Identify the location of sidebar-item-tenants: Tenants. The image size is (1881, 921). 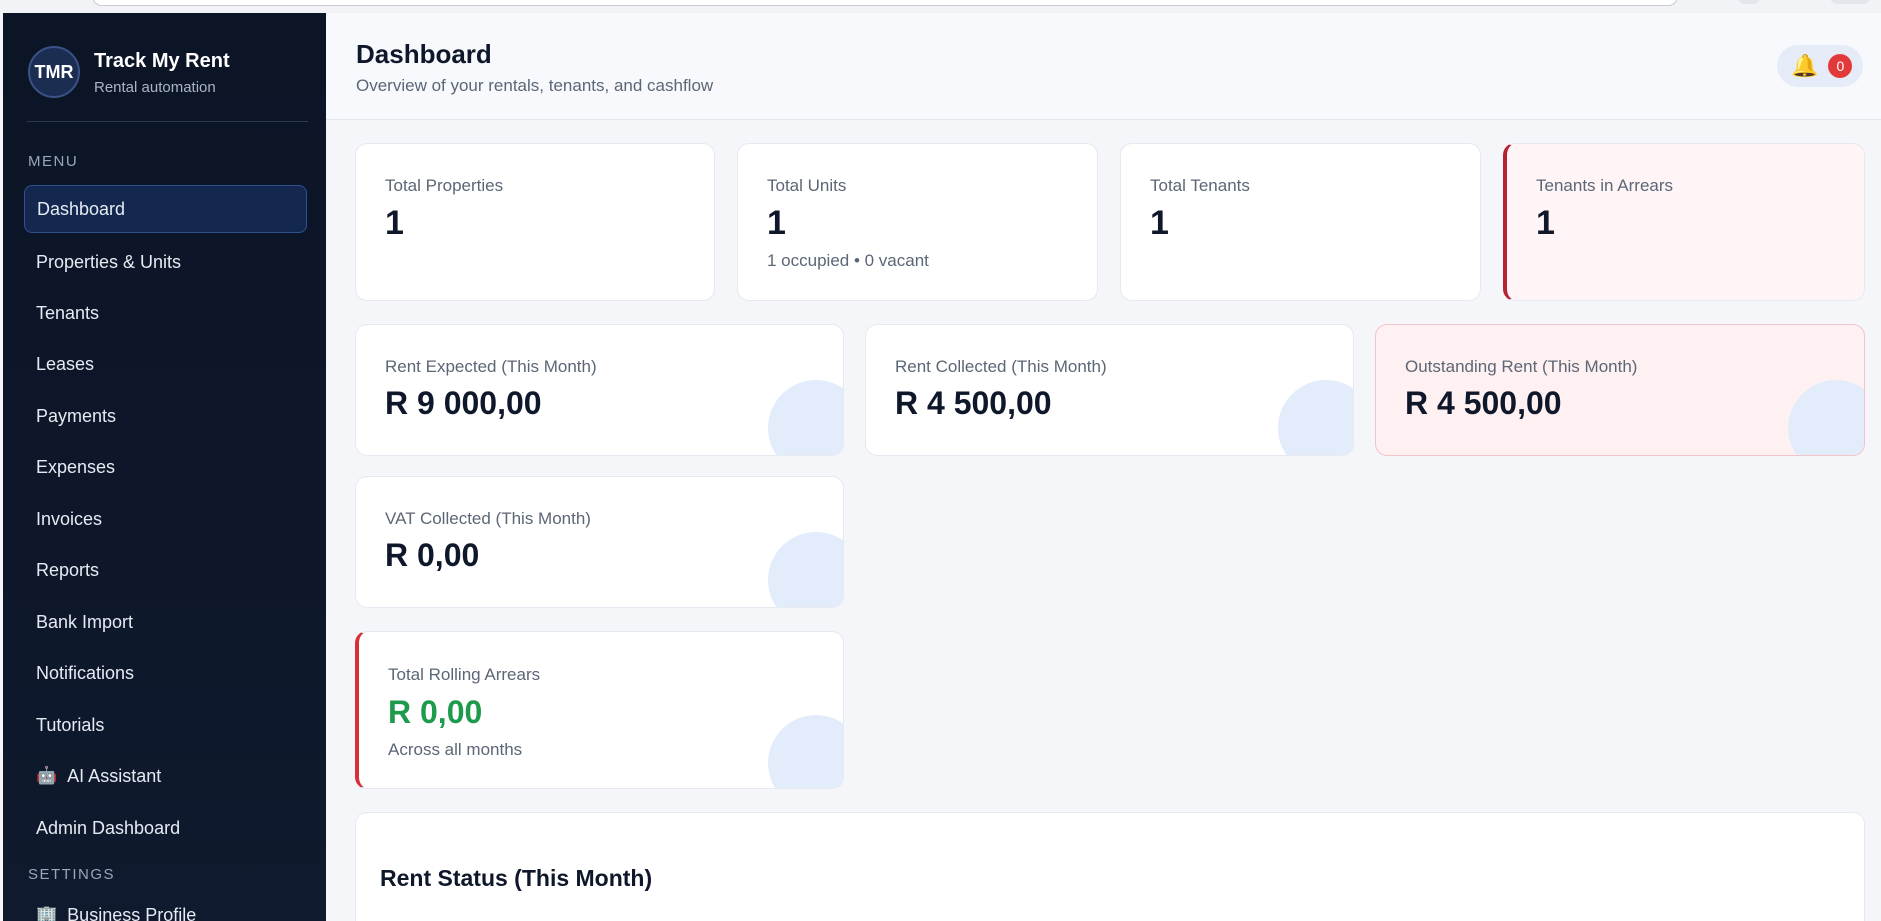
(165, 313).